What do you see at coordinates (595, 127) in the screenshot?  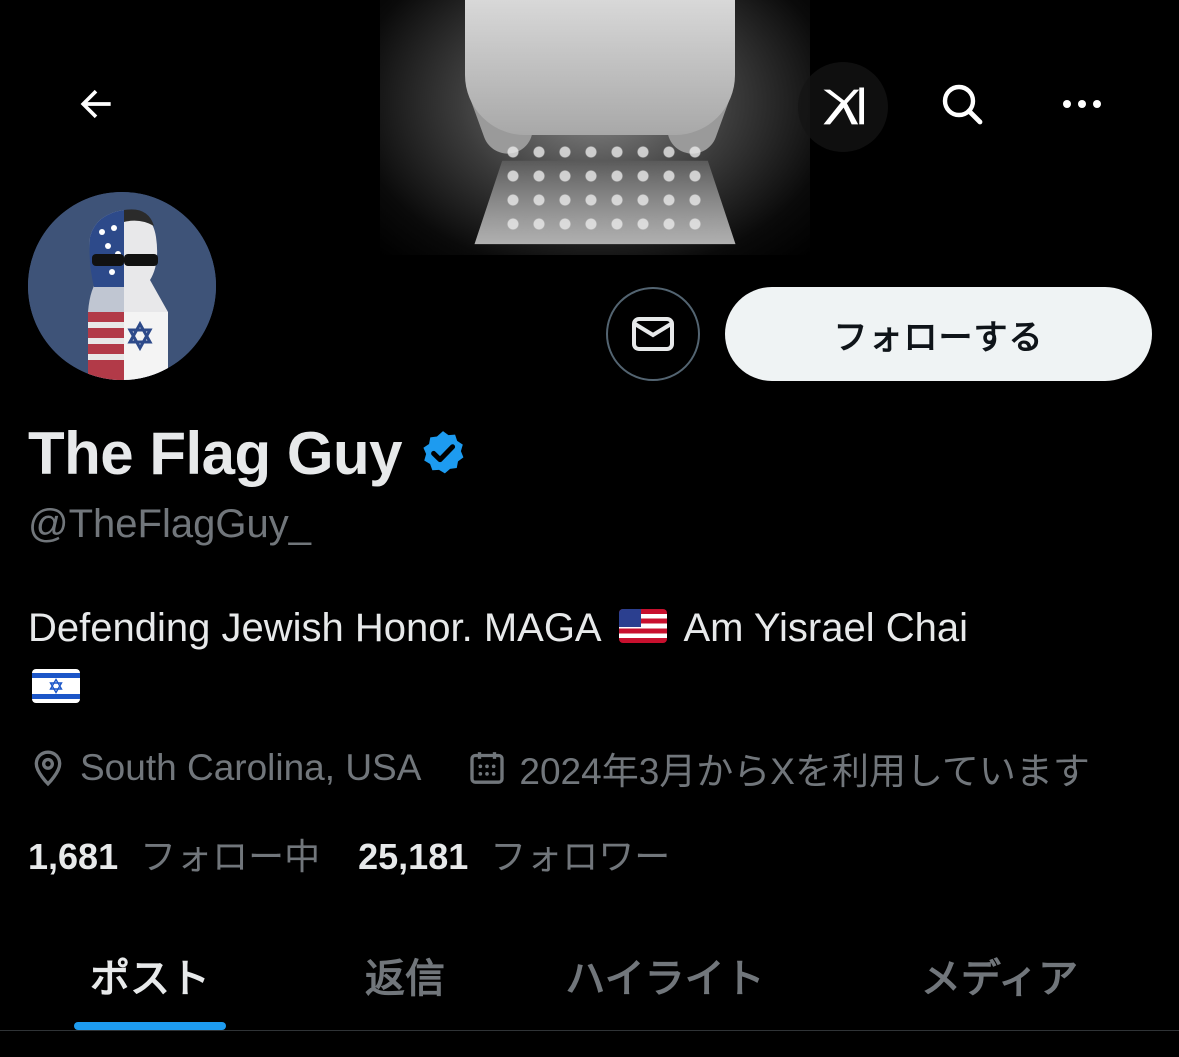 I see `banner-photo` at bounding box center [595, 127].